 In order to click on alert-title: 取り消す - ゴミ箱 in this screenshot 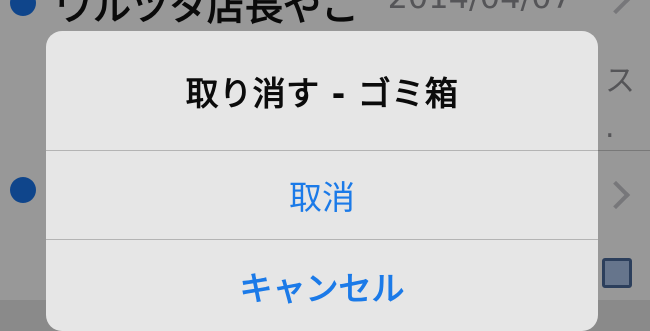, I will do `click(322, 93)`.